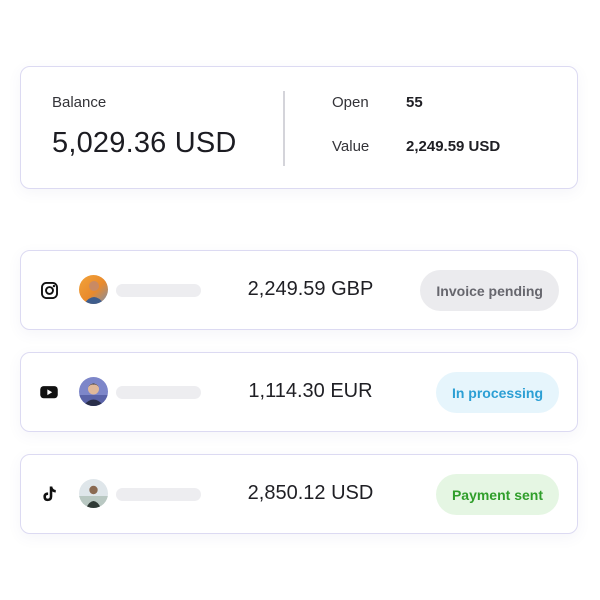 This screenshot has height=600, width=600. I want to click on transaction-row: 2,249.59 GBP Invoice pending, so click(299, 290).